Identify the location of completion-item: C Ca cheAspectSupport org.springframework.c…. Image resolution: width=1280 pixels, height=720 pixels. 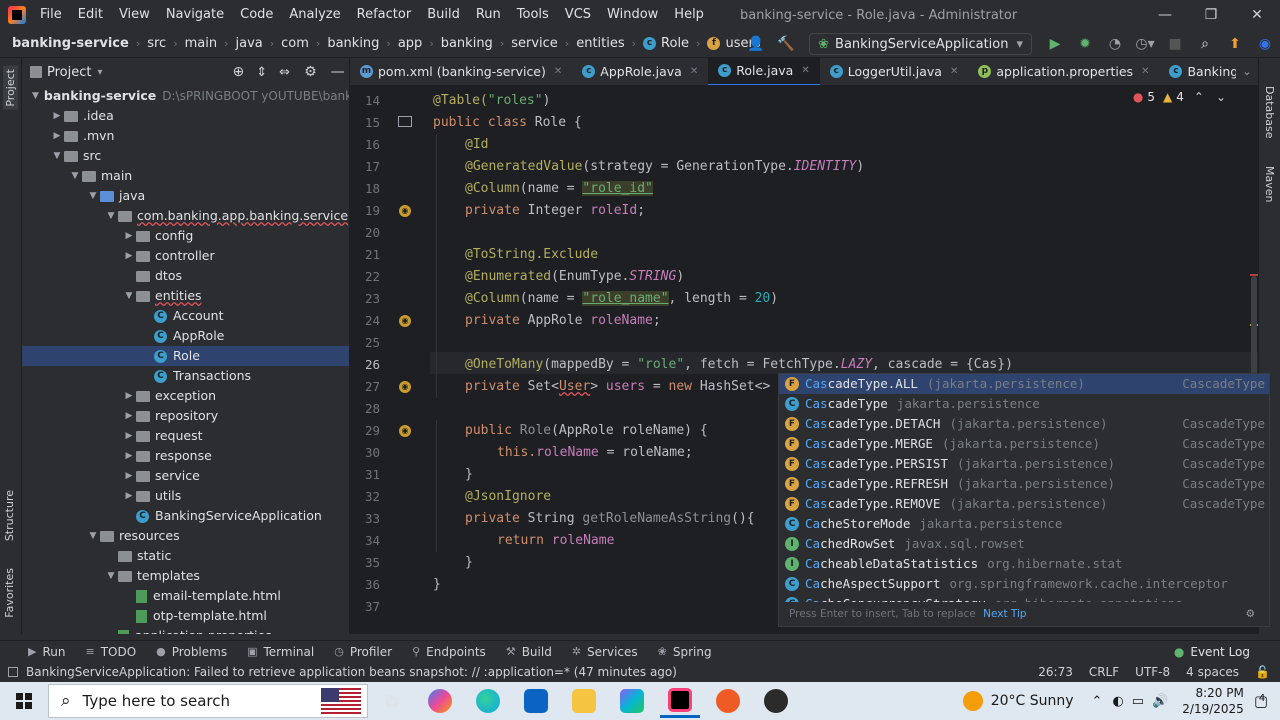
(1024, 584).